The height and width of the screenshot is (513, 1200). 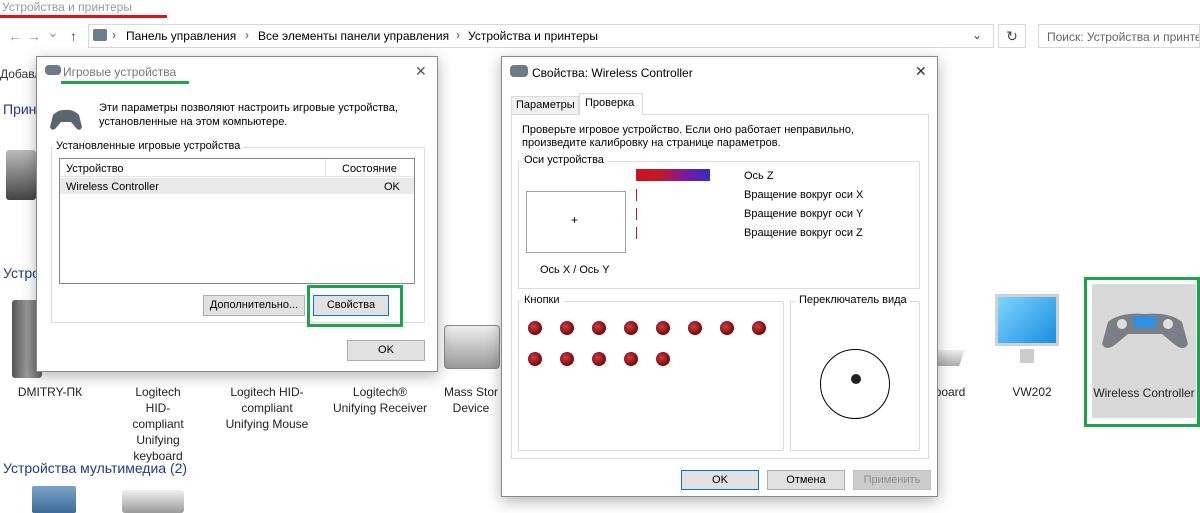 What do you see at coordinates (66, 120) in the screenshot?
I see `gamepad-large-icon` at bounding box center [66, 120].